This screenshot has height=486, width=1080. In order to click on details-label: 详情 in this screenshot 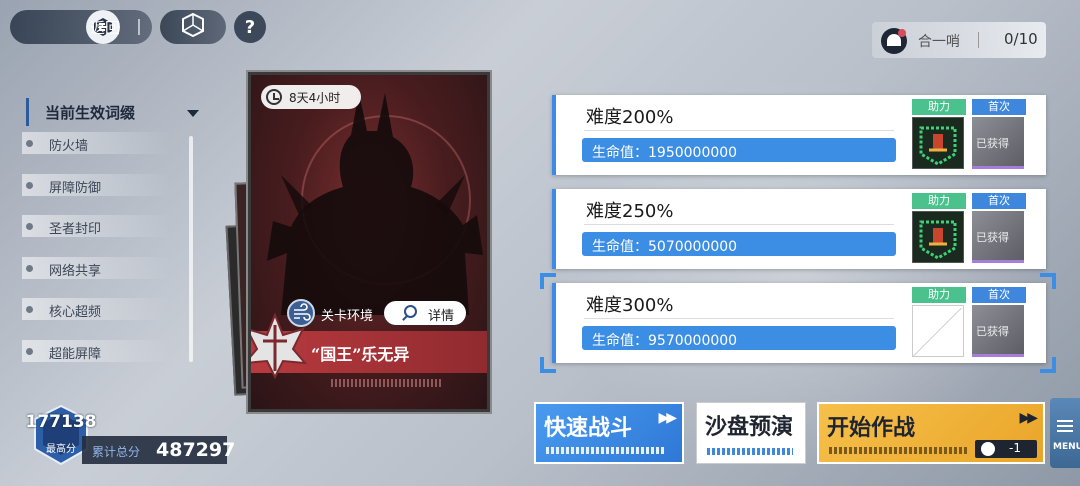, I will do `click(441, 316)`.